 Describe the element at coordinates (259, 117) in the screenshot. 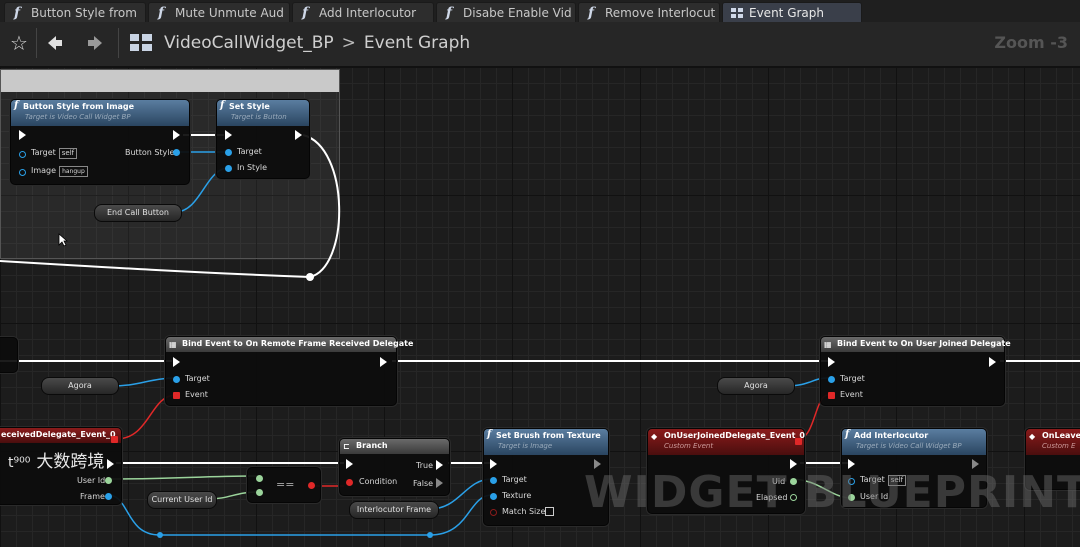

I see `node-subtitle: Target is Button` at that location.